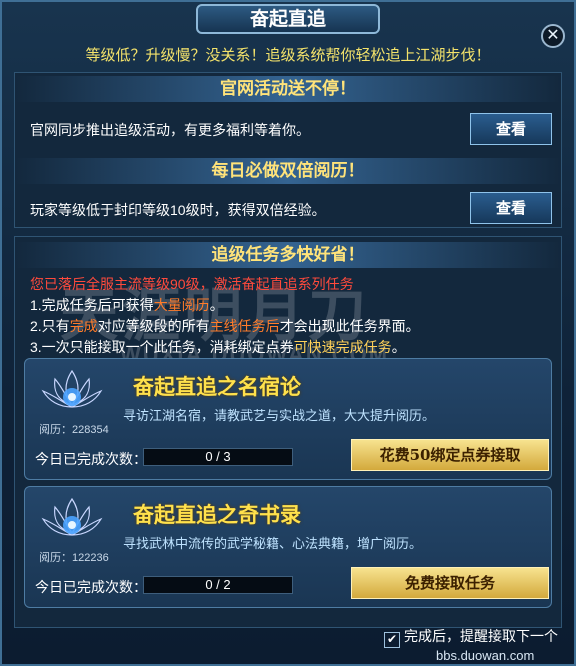 This screenshot has height=666, width=576. I want to click on remind-next-checkbox: ✔ 完成后，提醒接取下一个, so click(471, 637).